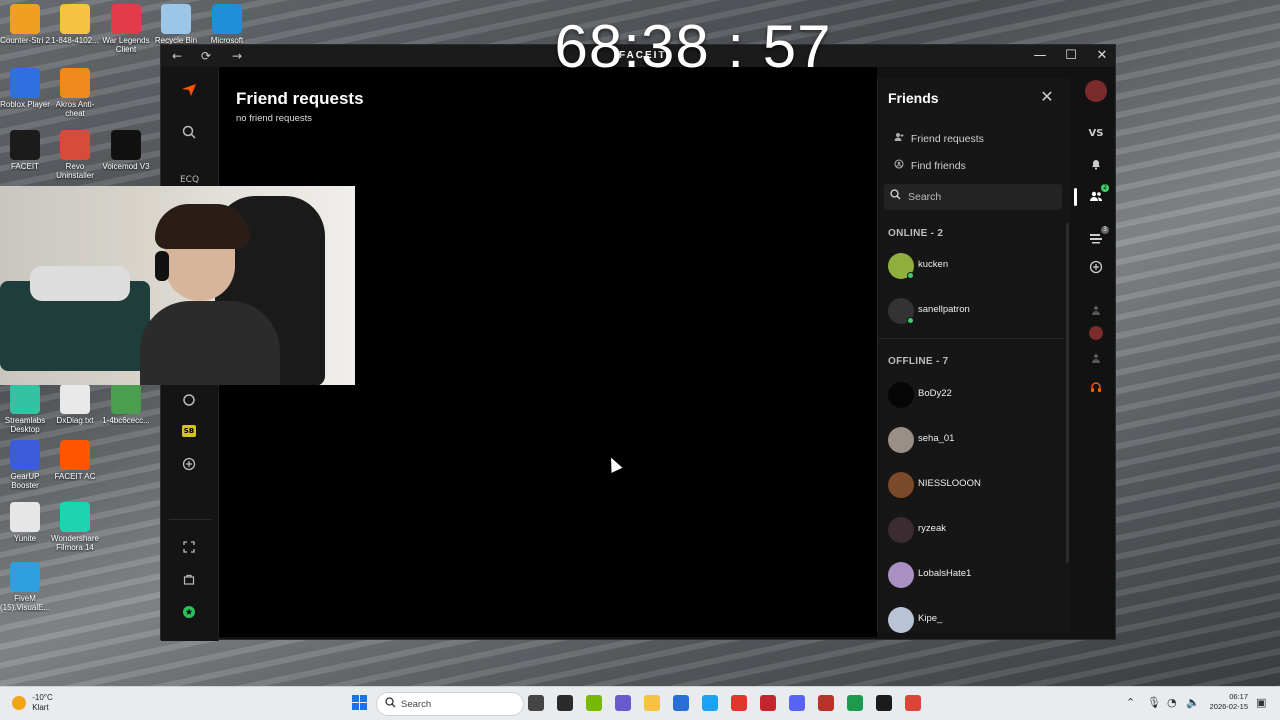 The image size is (1280, 720). I want to click on desktop-icon: Streamlabs Desktop, so click(25, 409).